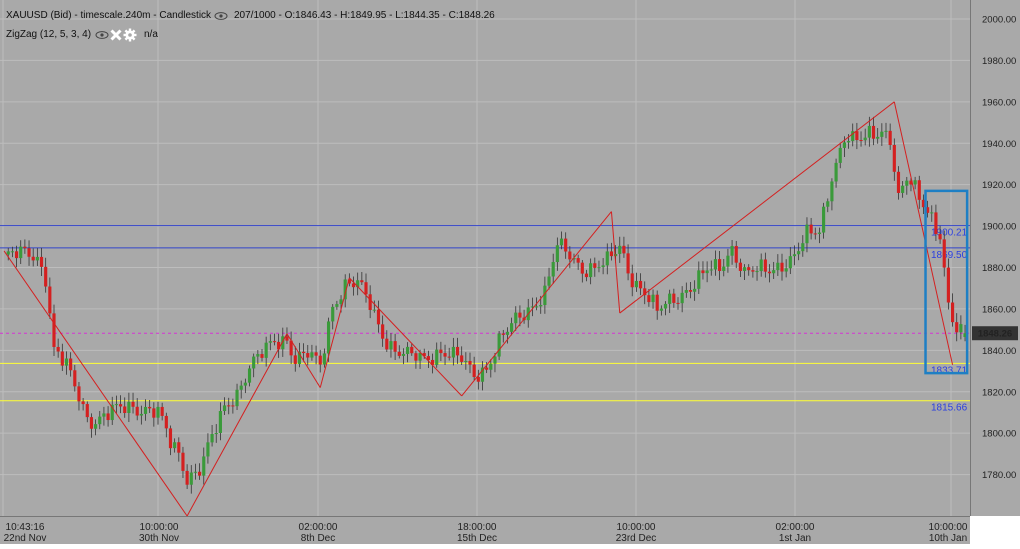 The width and height of the screenshot is (1020, 549). What do you see at coordinates (48, 34) in the screenshot?
I see `indicator-label: ZigZag (12, 5, 3, 4)` at bounding box center [48, 34].